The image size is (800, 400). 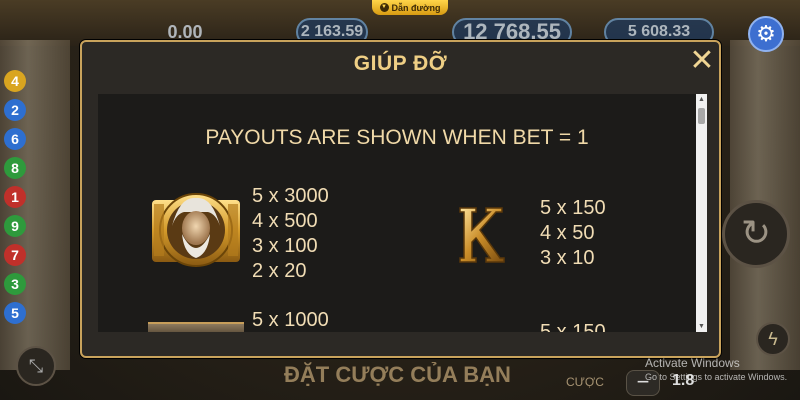 What do you see at coordinates (279, 271) in the screenshot?
I see `payout-row: 2 x 20` at bounding box center [279, 271].